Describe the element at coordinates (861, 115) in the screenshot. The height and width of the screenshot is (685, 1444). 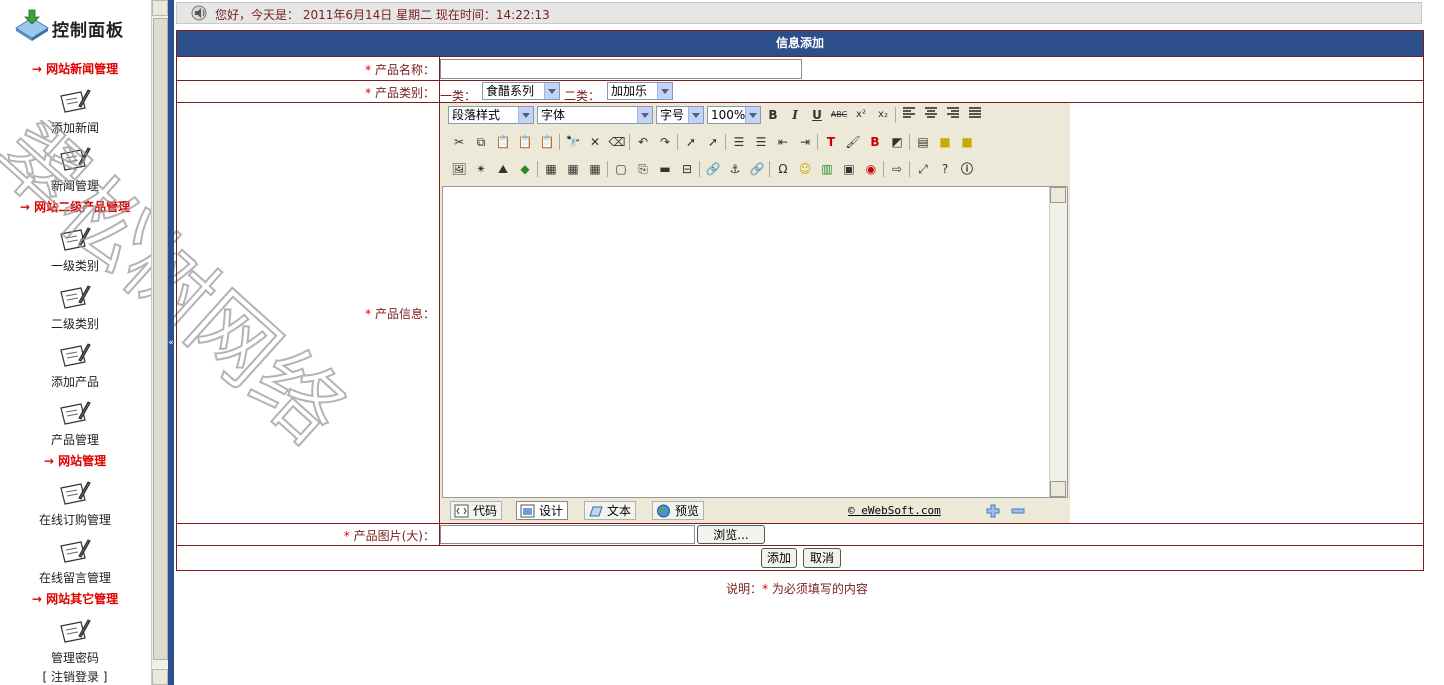
I see `superscript-button: x²` at that location.